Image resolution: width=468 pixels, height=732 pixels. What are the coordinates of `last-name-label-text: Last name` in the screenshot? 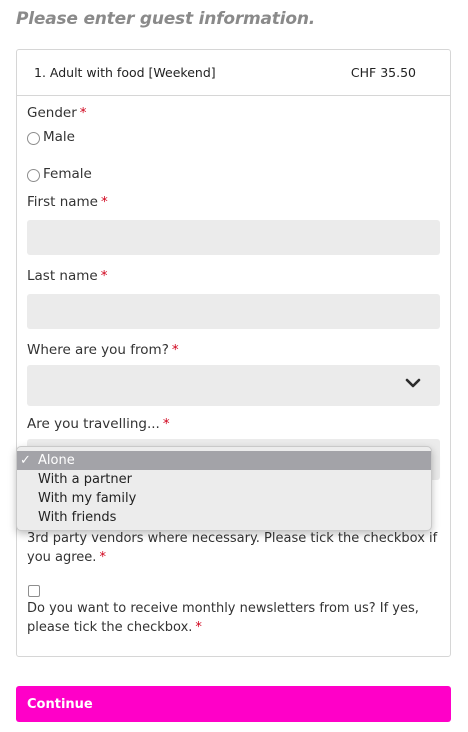 It's located at (62, 276).